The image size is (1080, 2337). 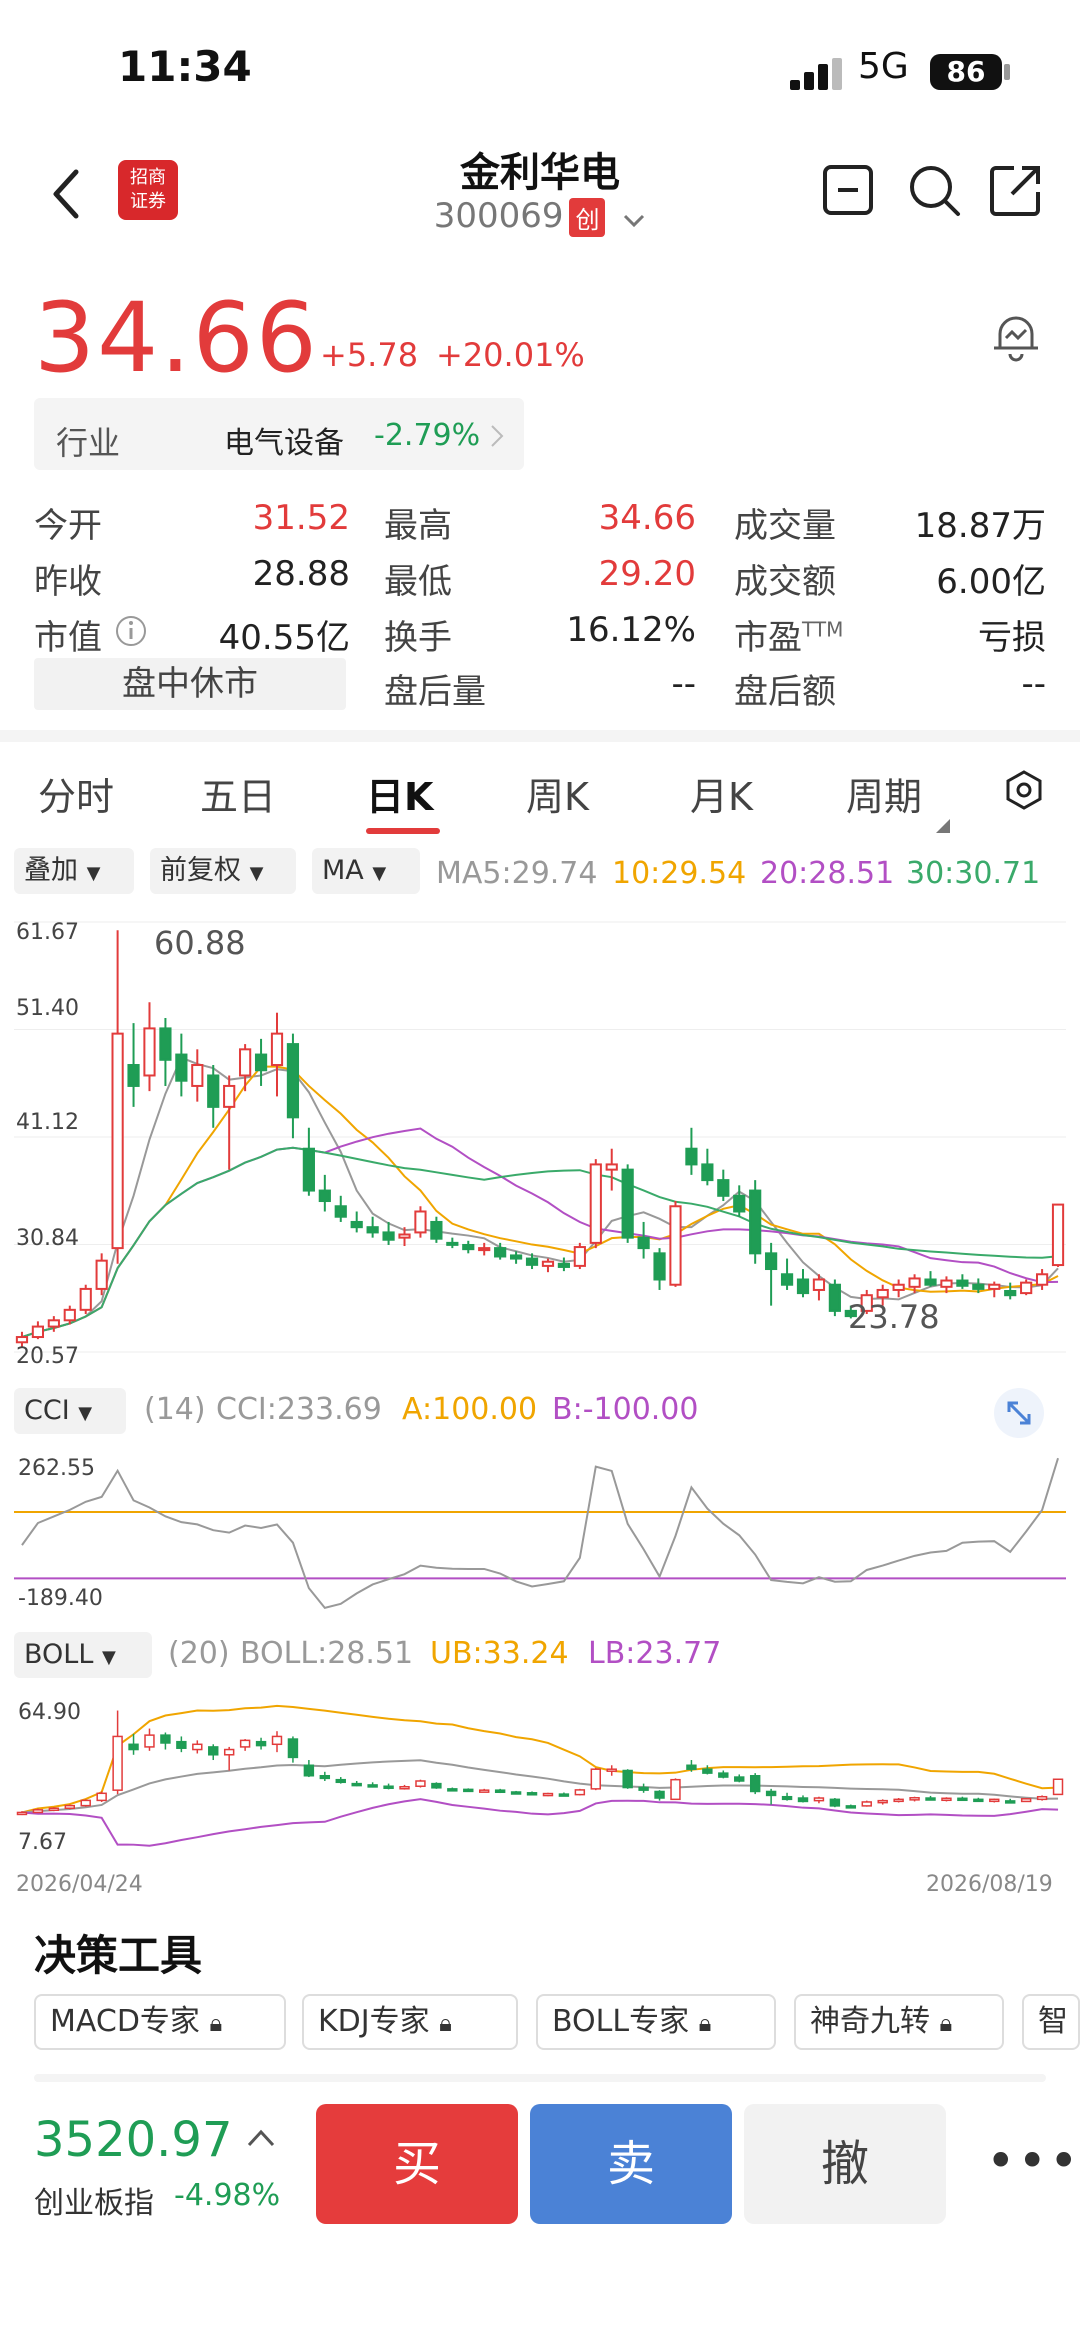 What do you see at coordinates (176, 338) in the screenshot?
I see `last-price: 34.66` at bounding box center [176, 338].